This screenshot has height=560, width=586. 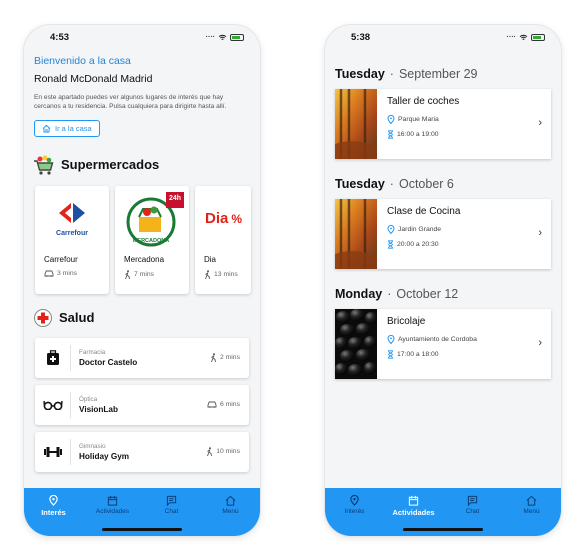 I want to click on supermarket-time: 7 mins, so click(x=152, y=274).